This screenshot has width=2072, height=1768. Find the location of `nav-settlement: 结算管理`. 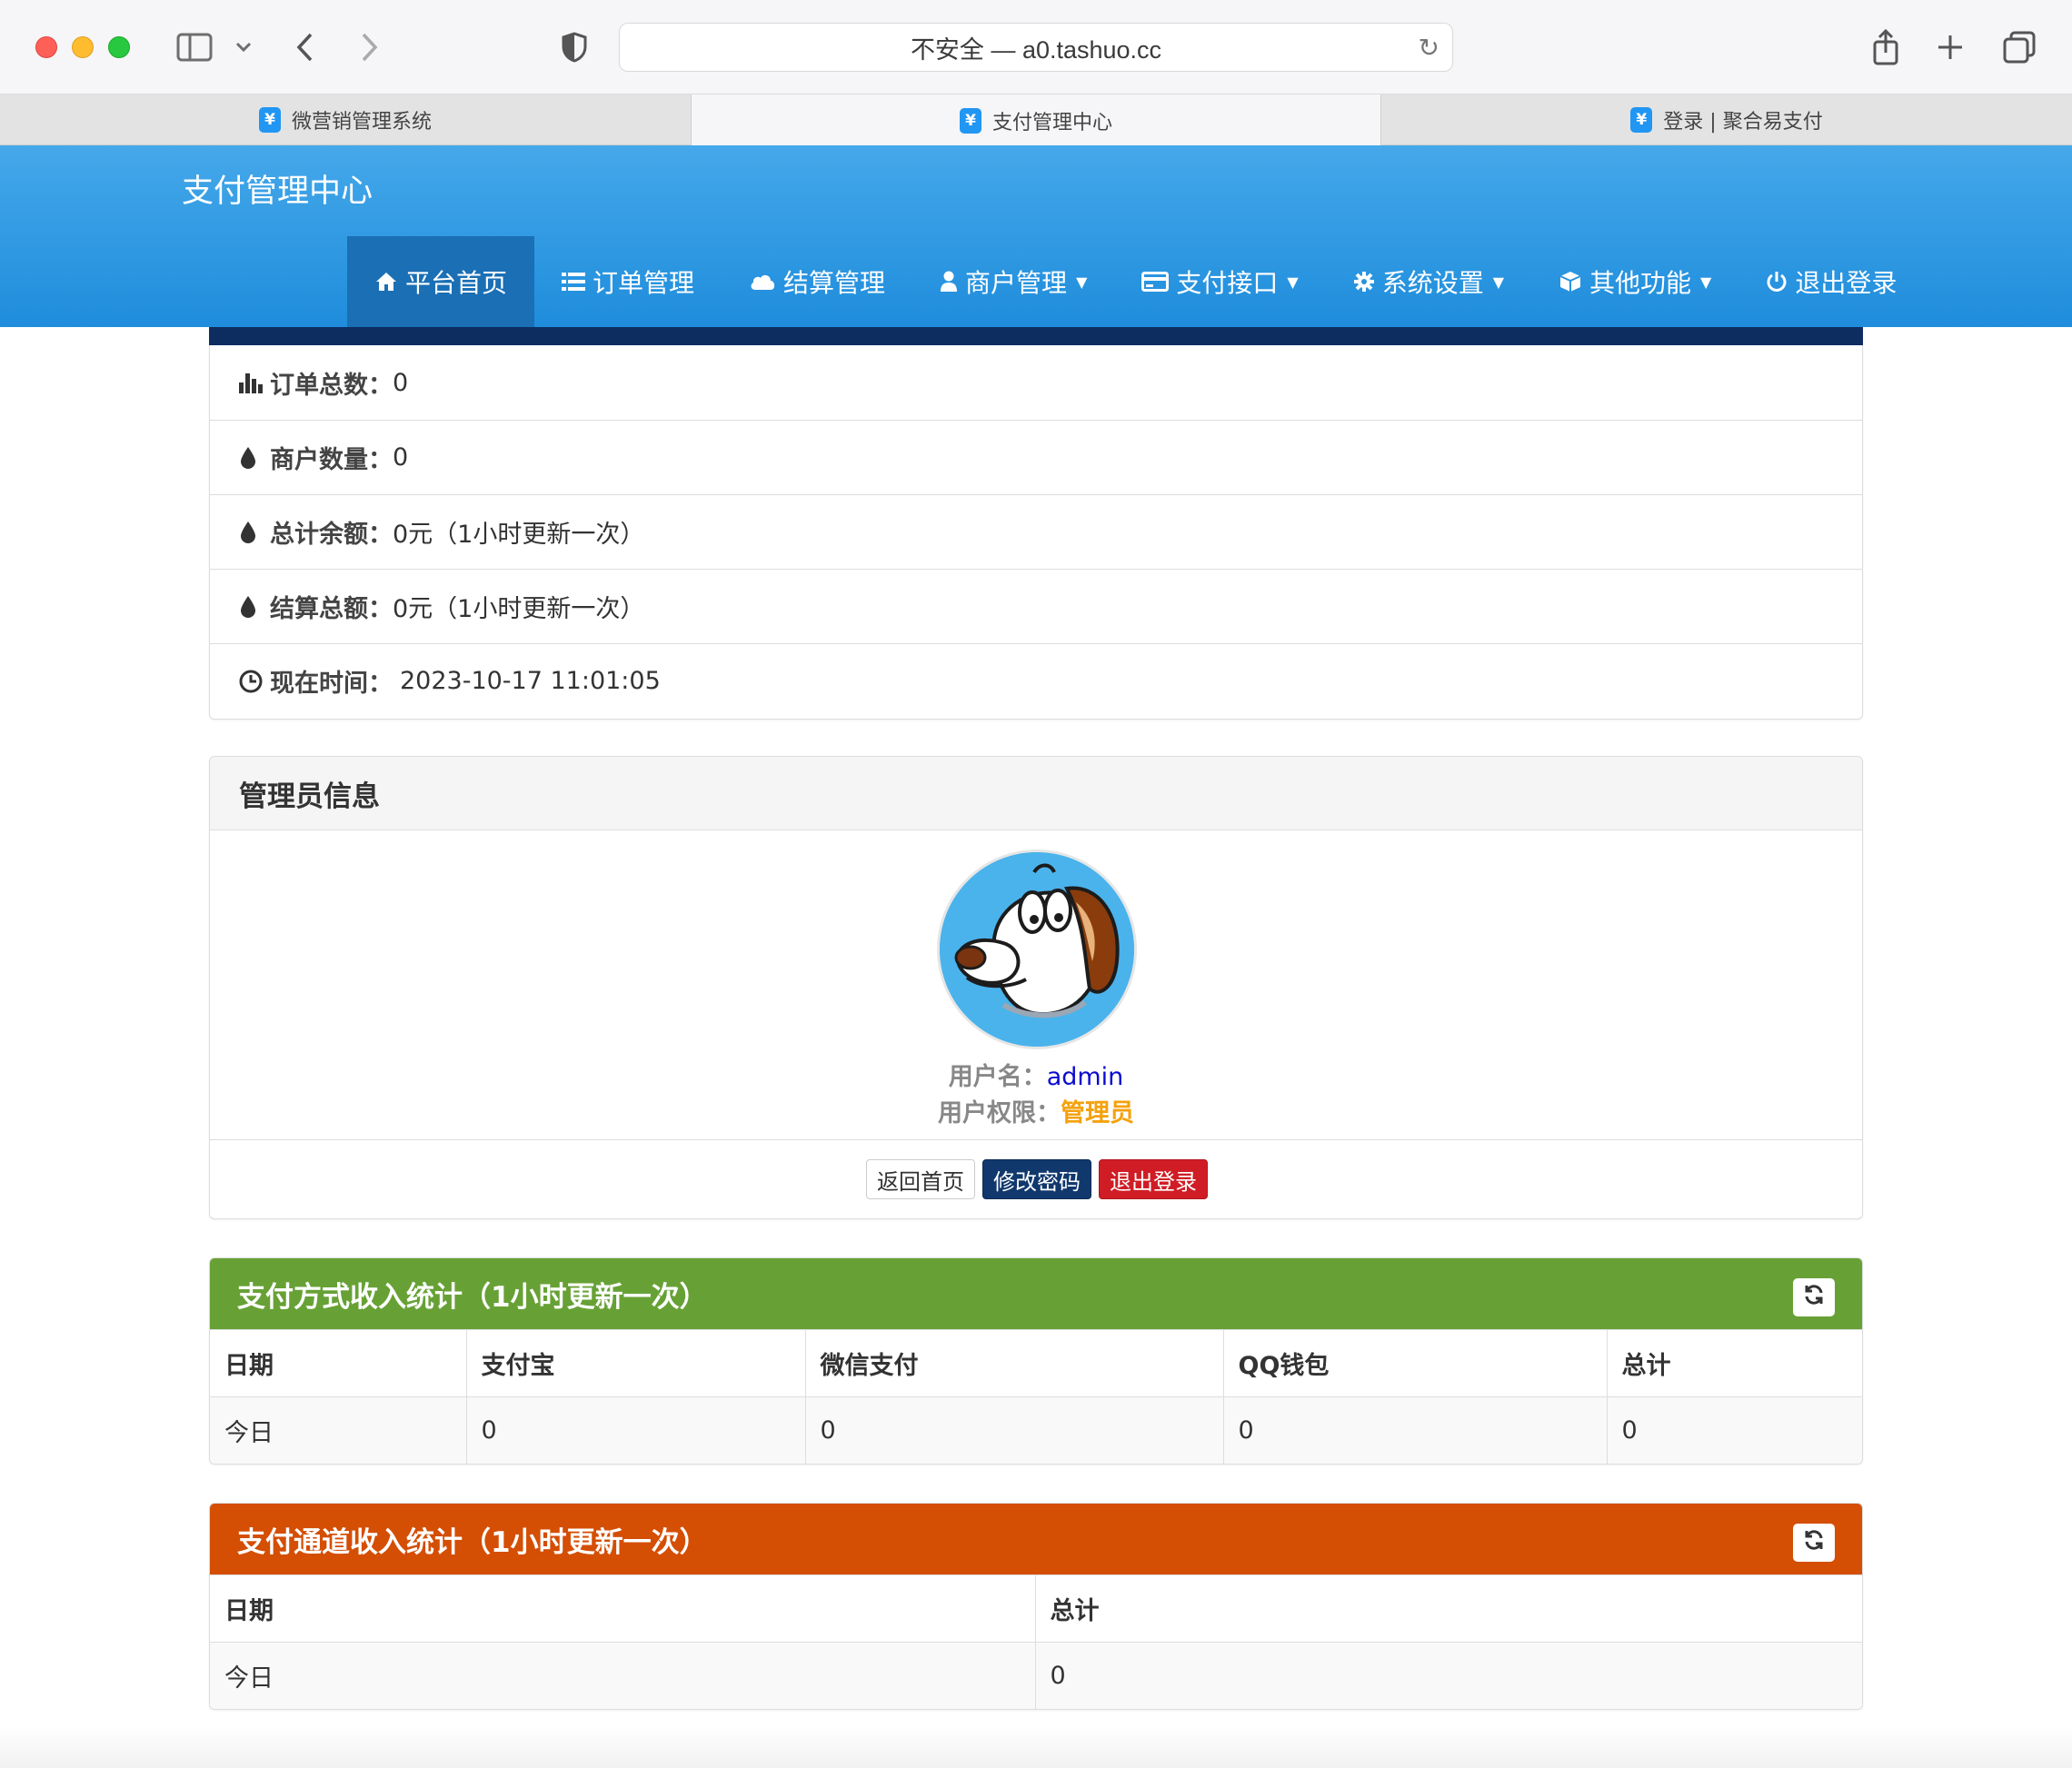

nav-settlement: 结算管理 is located at coordinates (817, 281).